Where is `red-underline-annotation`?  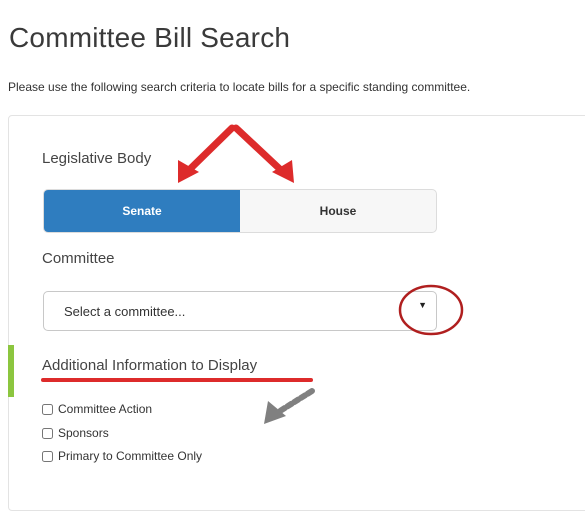
red-underline-annotation is located at coordinates (177, 380).